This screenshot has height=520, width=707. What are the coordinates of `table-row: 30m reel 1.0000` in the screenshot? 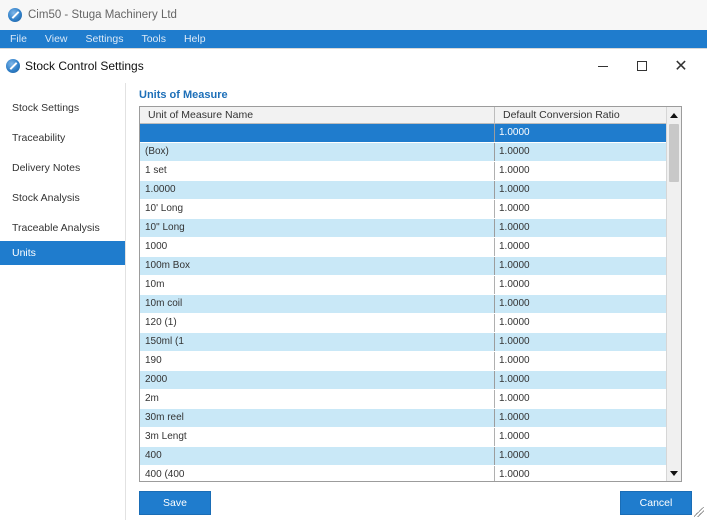 It's located at (403, 418).